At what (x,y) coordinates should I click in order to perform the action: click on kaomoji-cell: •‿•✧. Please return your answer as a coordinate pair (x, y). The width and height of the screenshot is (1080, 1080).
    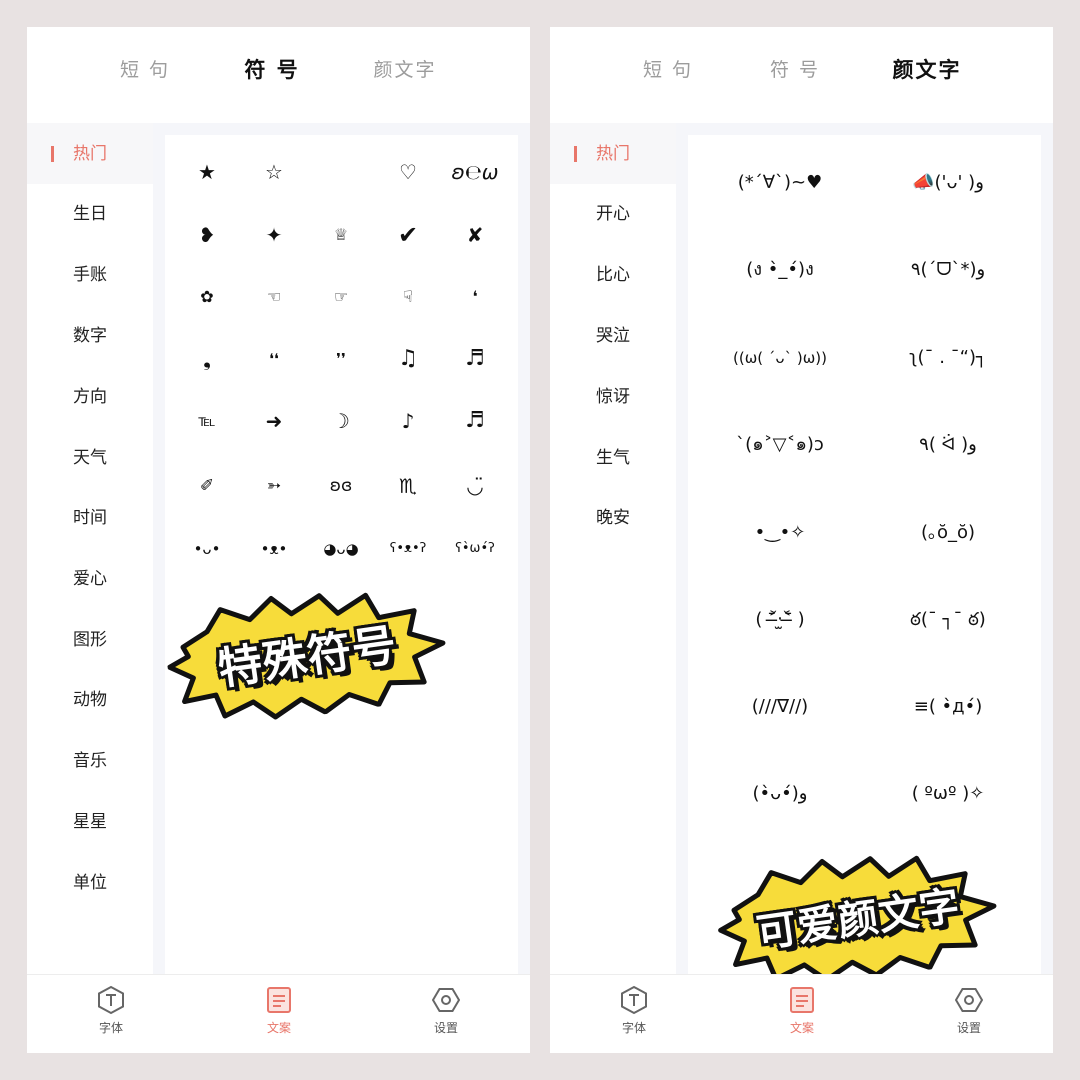
    Looking at the image, I should click on (780, 533).